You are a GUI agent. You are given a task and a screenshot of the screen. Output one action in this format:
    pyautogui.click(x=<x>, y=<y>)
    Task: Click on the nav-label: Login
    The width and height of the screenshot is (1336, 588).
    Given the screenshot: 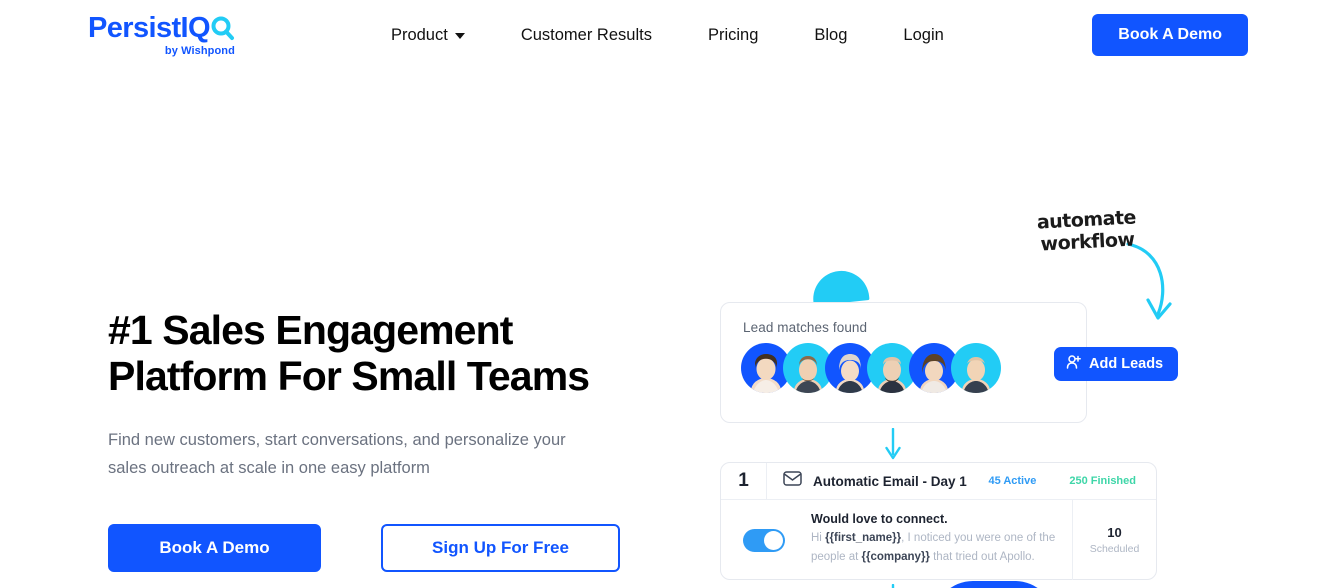 What is the action you would take?
    pyautogui.click(x=923, y=34)
    